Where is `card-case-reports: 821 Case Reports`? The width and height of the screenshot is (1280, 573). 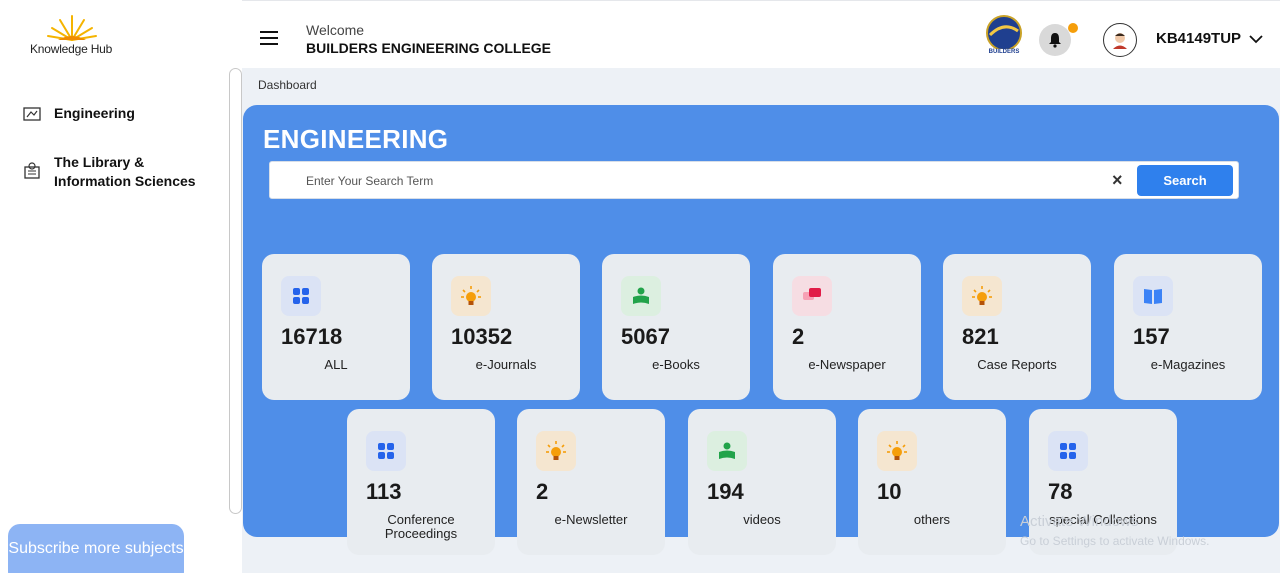
card-case-reports: 821 Case Reports is located at coordinates (1017, 327).